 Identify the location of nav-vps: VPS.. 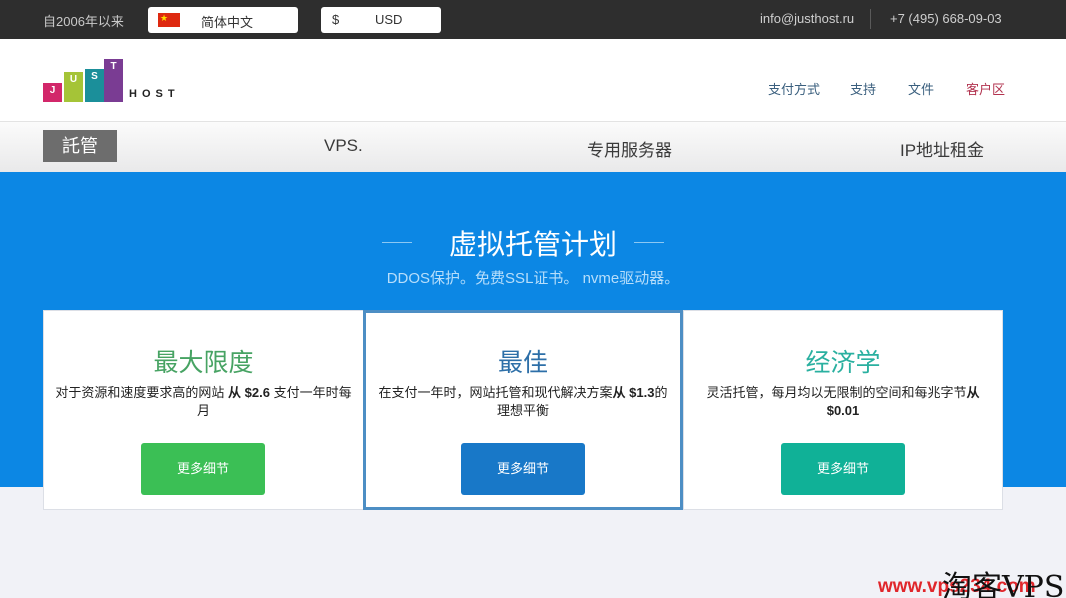
(343, 146).